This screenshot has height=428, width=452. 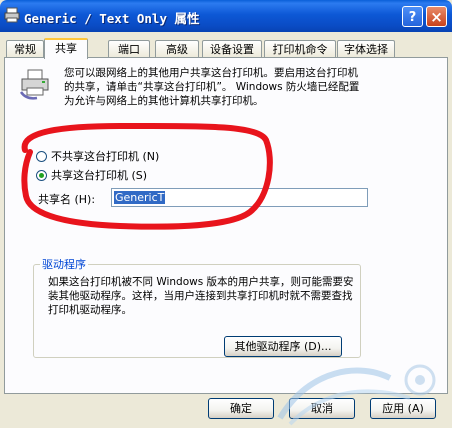 I want to click on ok-button: 确定, so click(x=241, y=408).